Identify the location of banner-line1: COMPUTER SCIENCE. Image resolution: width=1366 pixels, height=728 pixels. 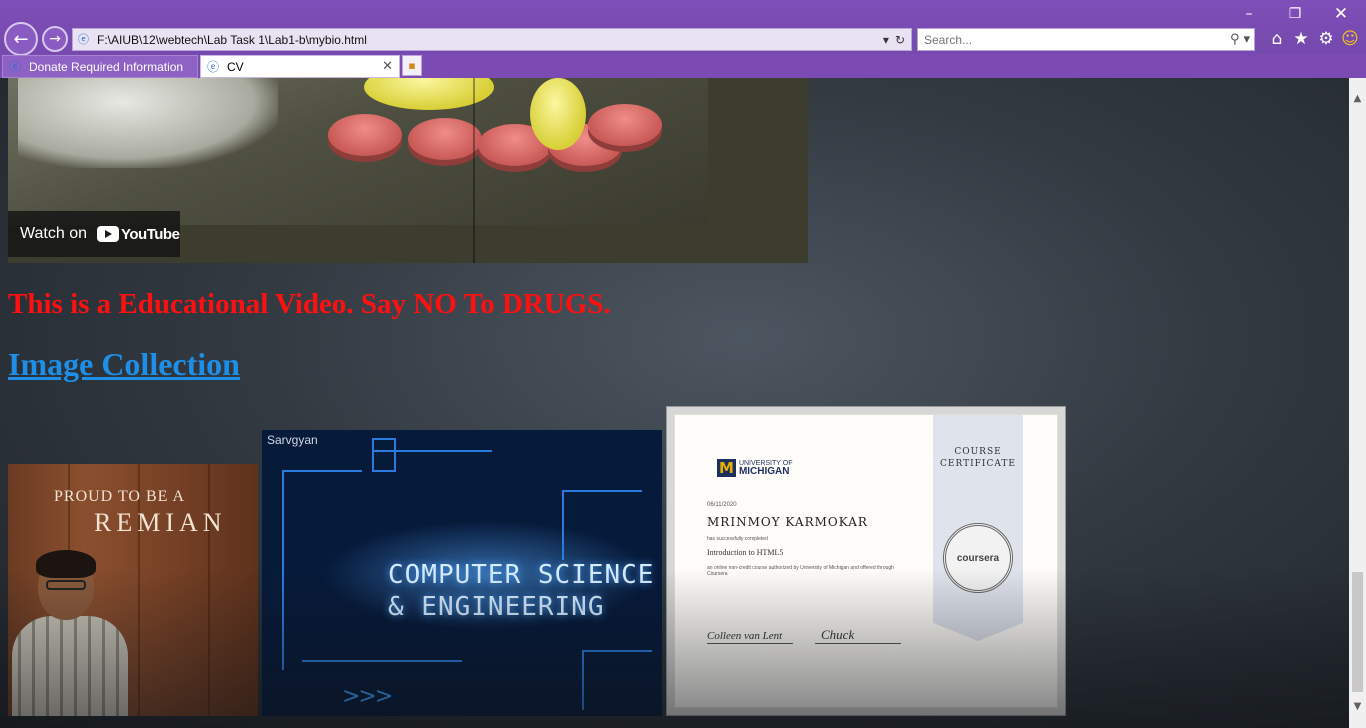
(521, 575).